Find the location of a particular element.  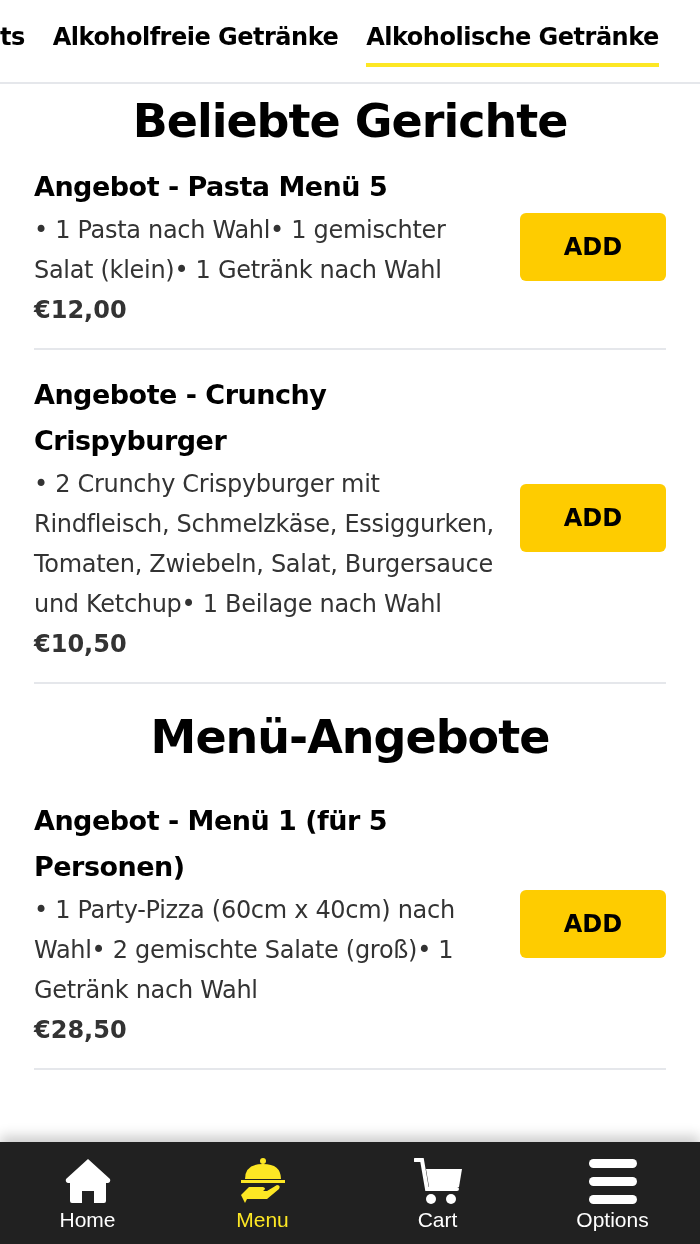

nav-tab: Options is located at coordinates (612, 1193).